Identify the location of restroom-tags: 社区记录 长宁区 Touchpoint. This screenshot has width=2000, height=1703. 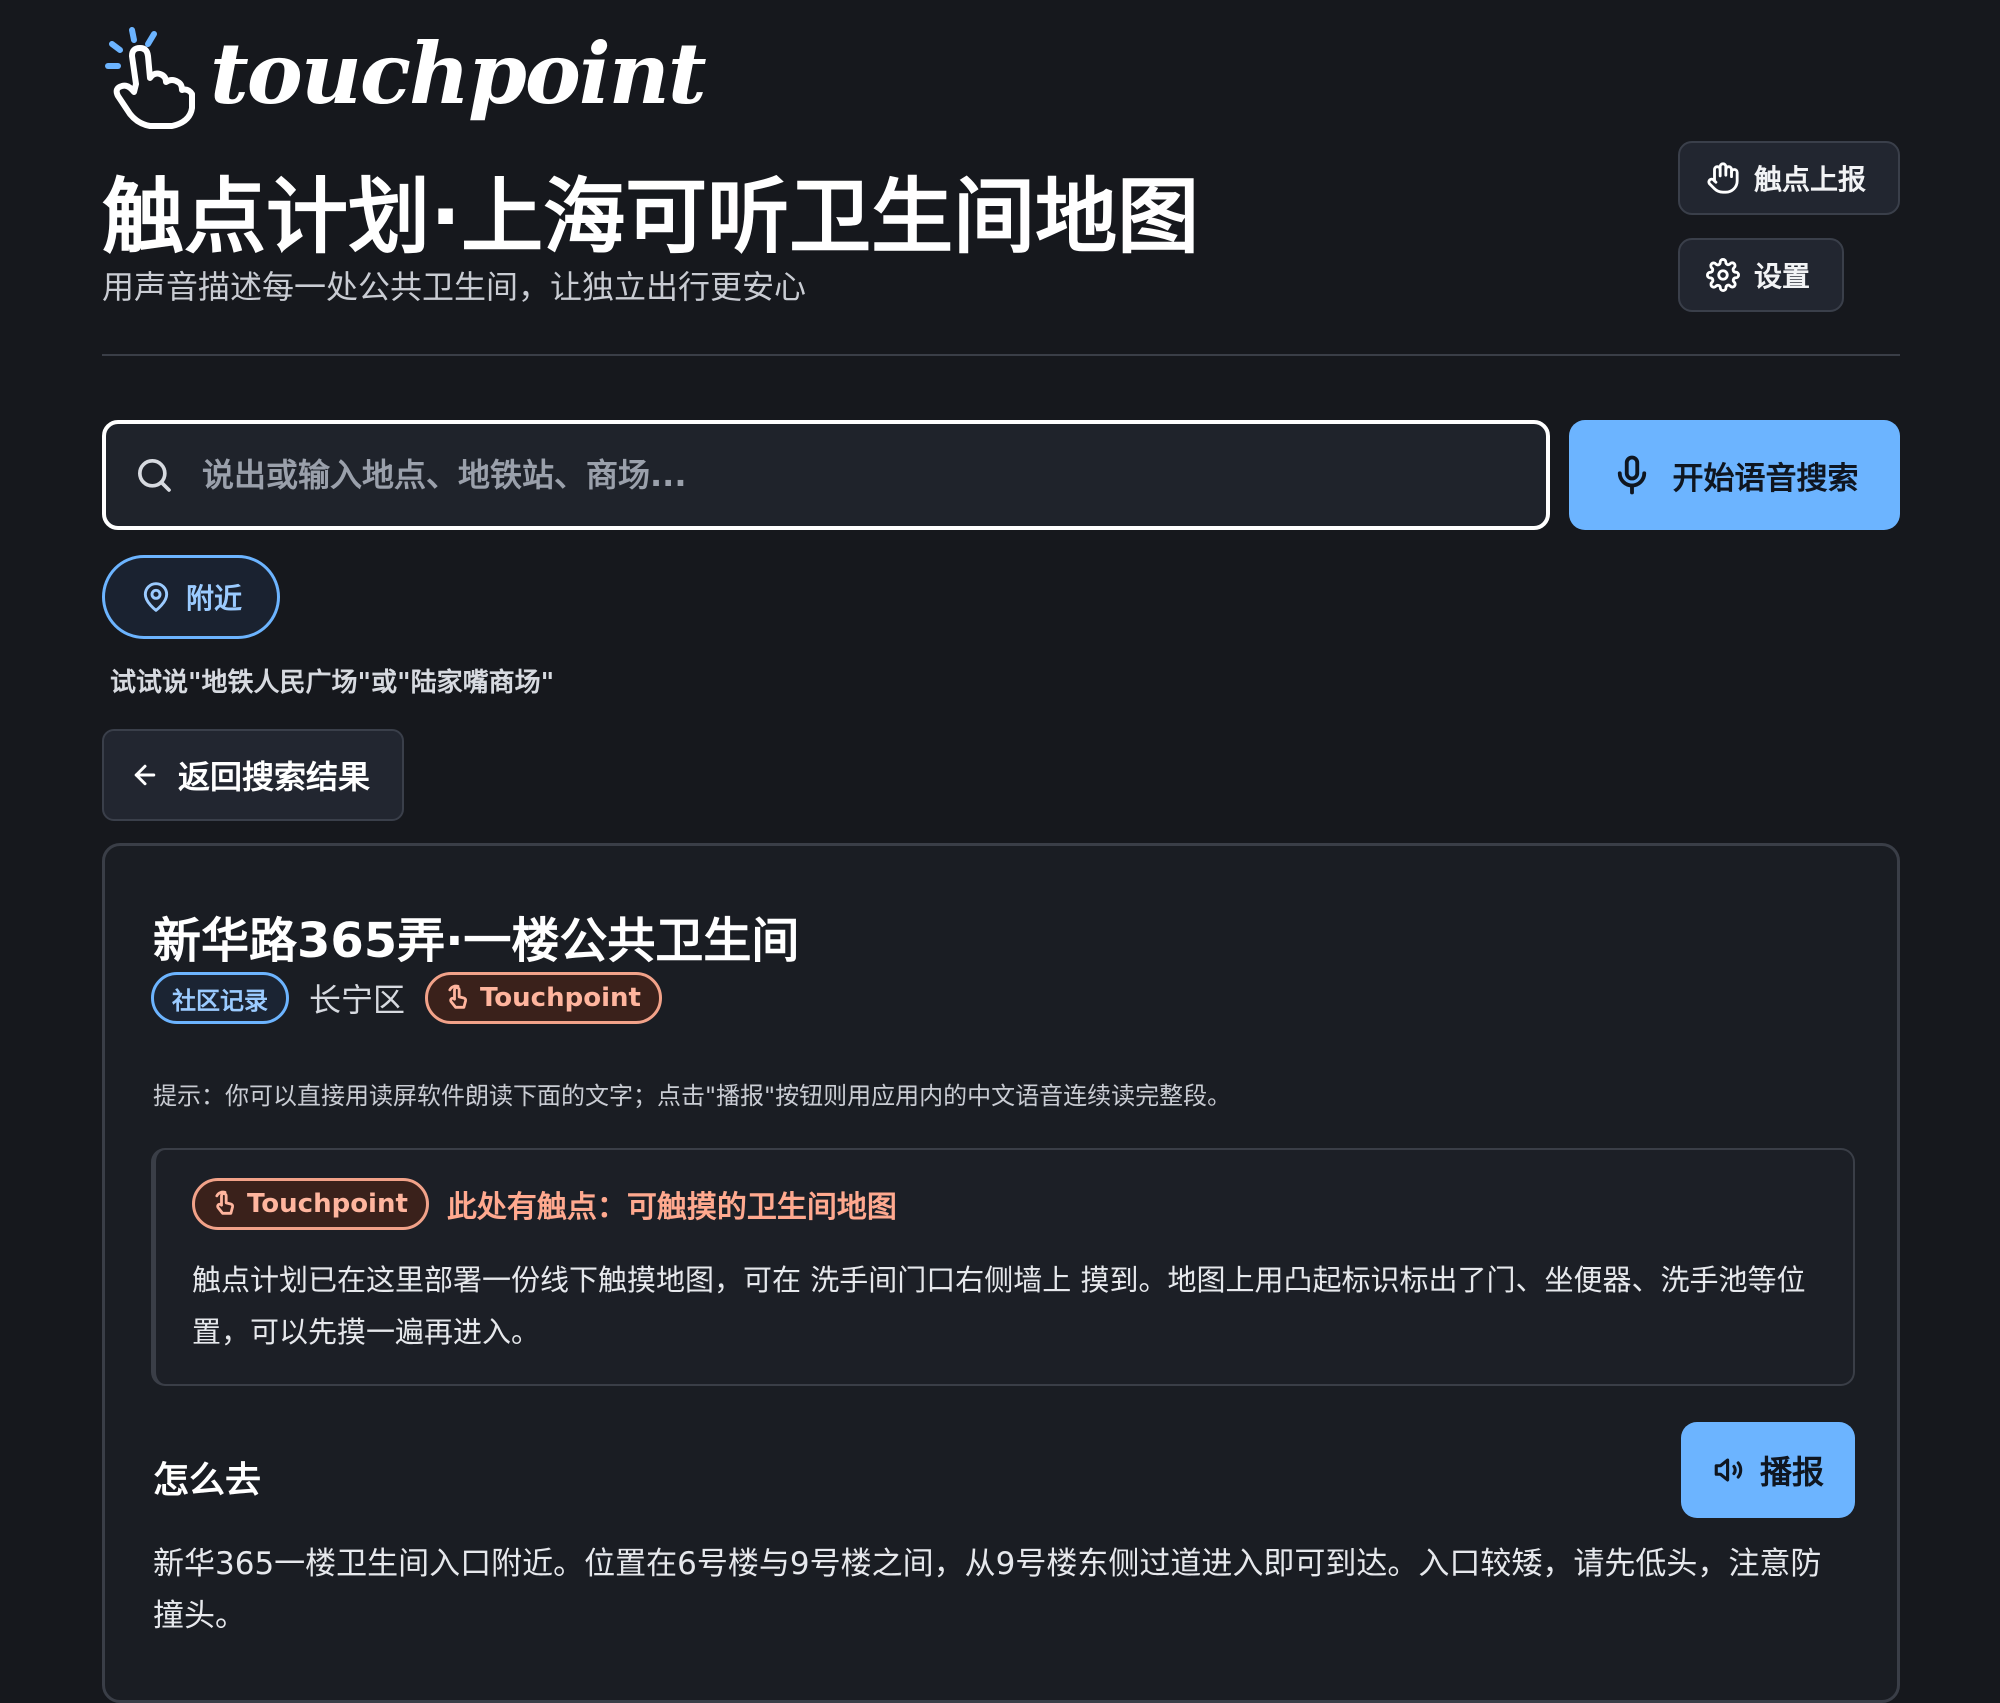
(406, 998).